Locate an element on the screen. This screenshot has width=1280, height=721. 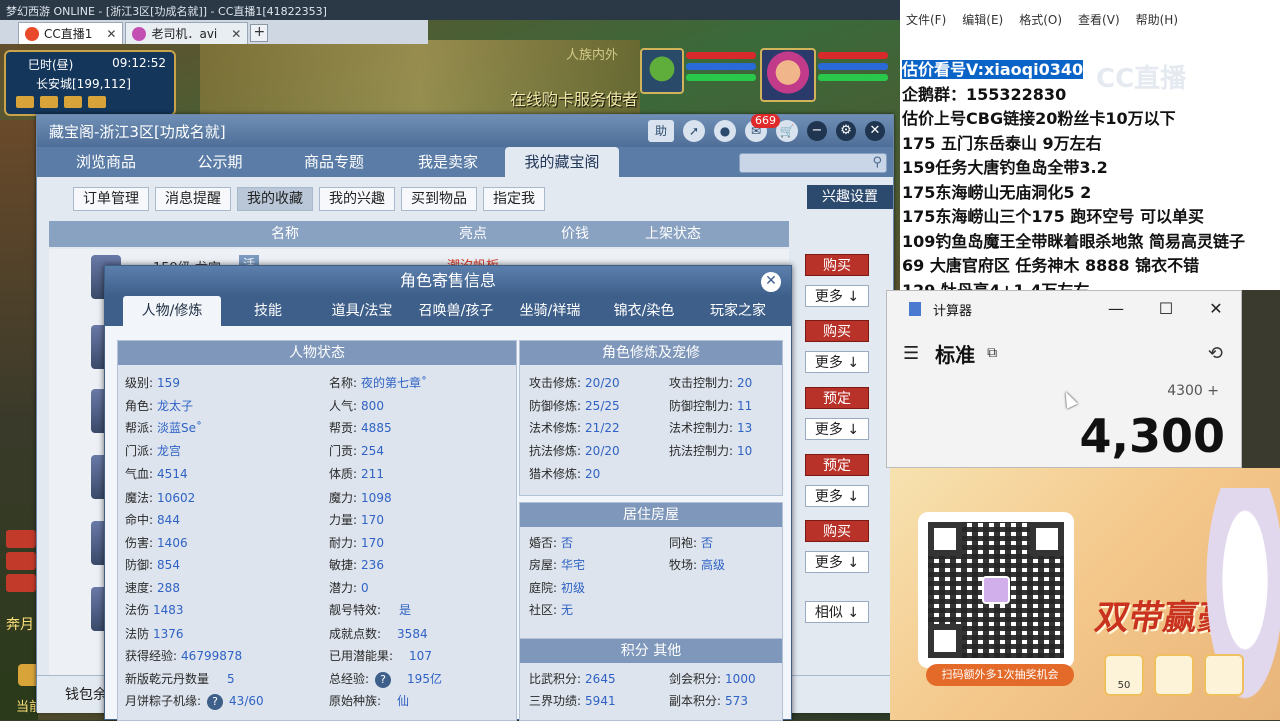
role-tabs: 人物/修炼 技能 道具/法宝 召唤兽/孩子 坐骑/祥瑞 锦衣/染色 玩家之家 is located at coordinates (448, 311).